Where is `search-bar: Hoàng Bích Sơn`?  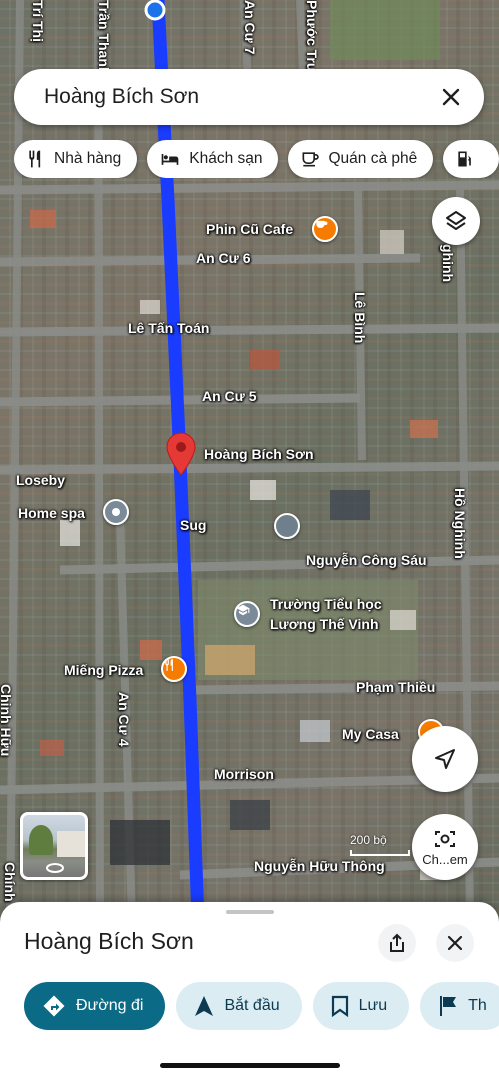 search-bar: Hoàng Bích Sơn is located at coordinates (249, 97).